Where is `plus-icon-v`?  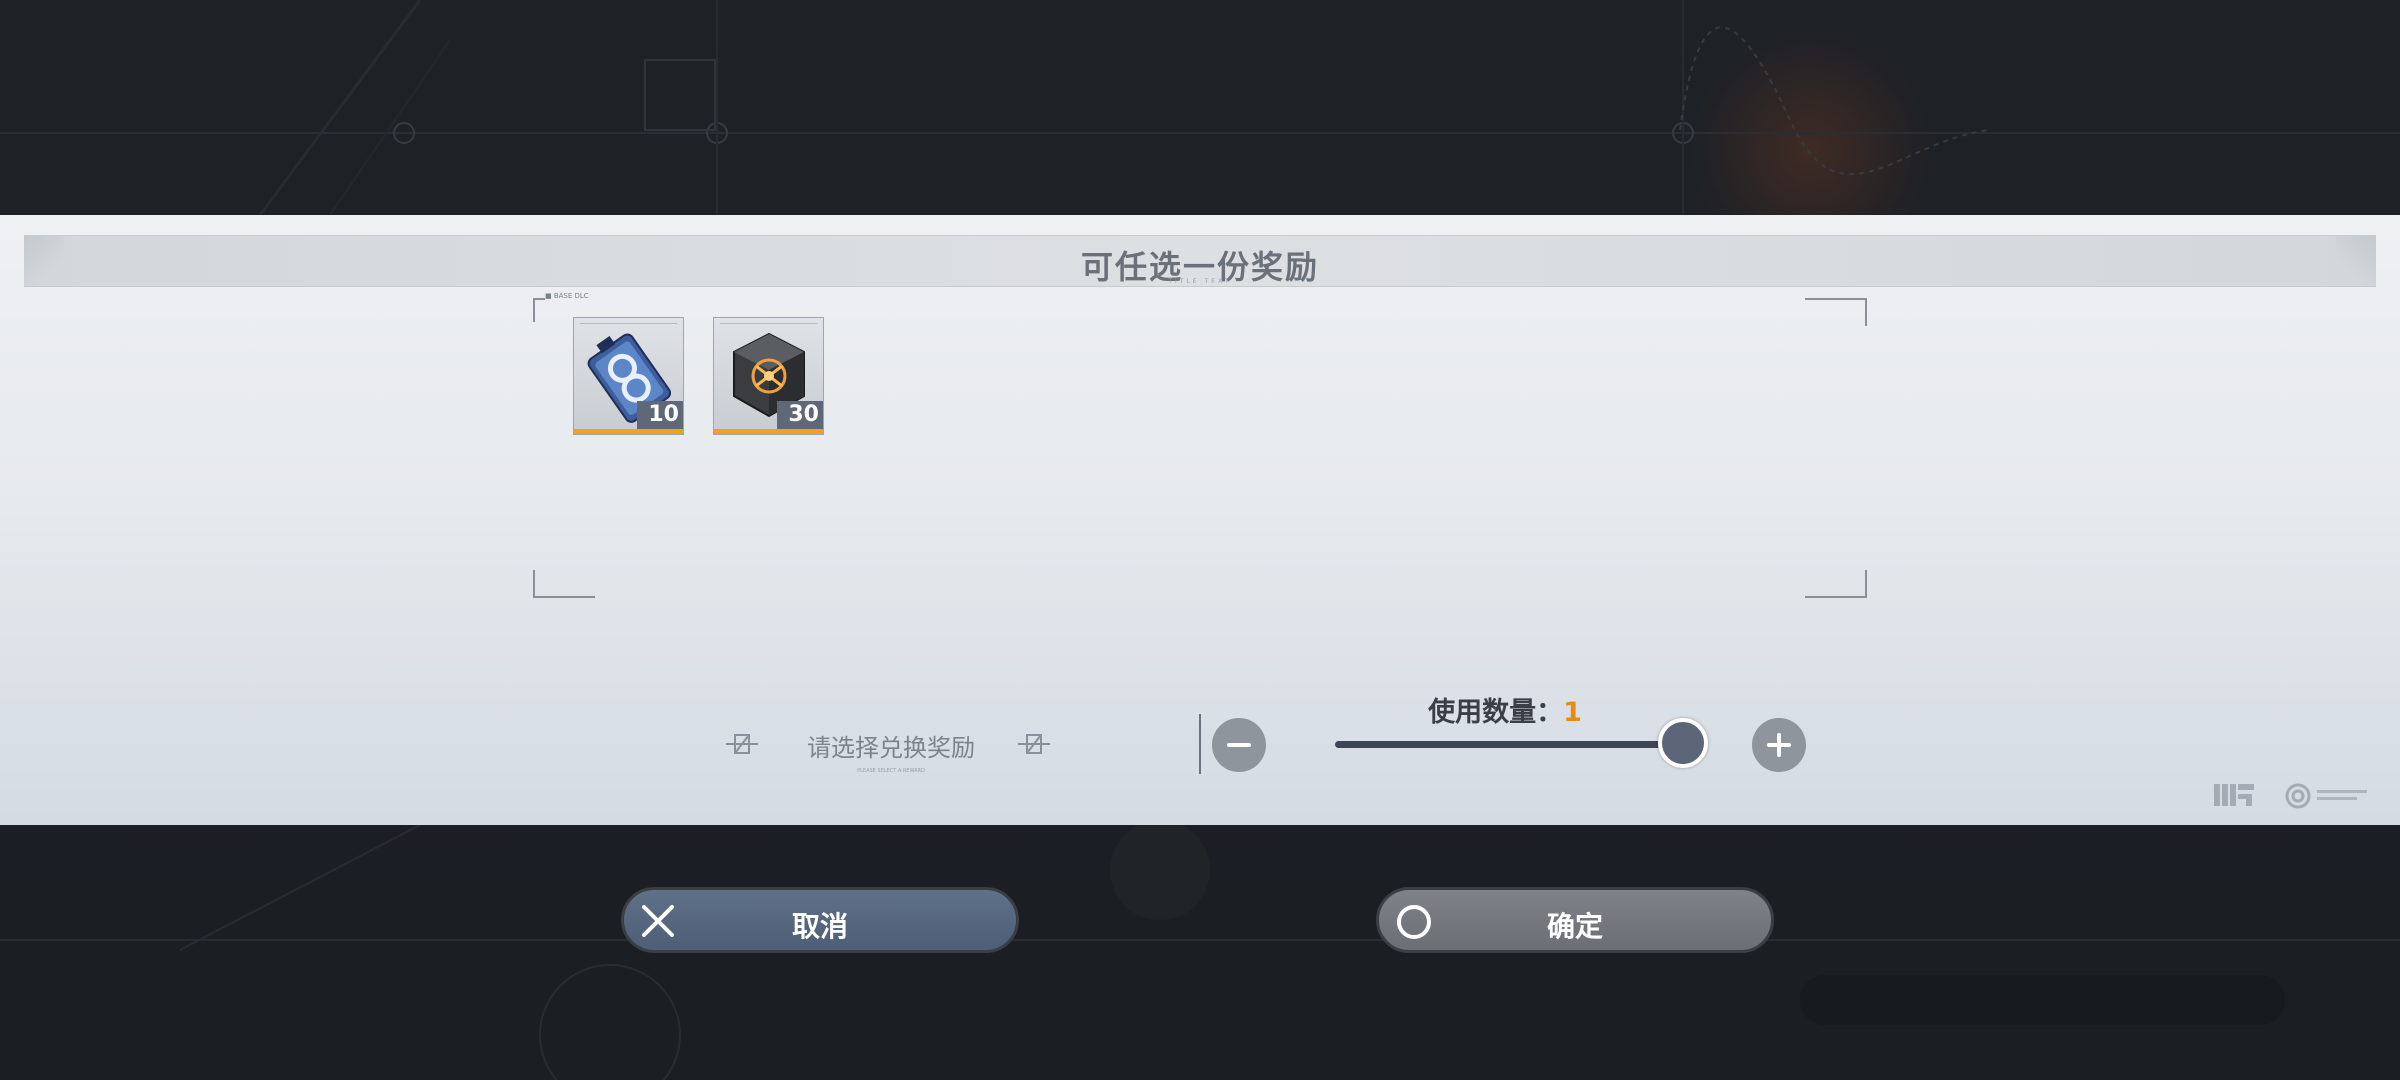
plus-icon-v is located at coordinates (1779, 745).